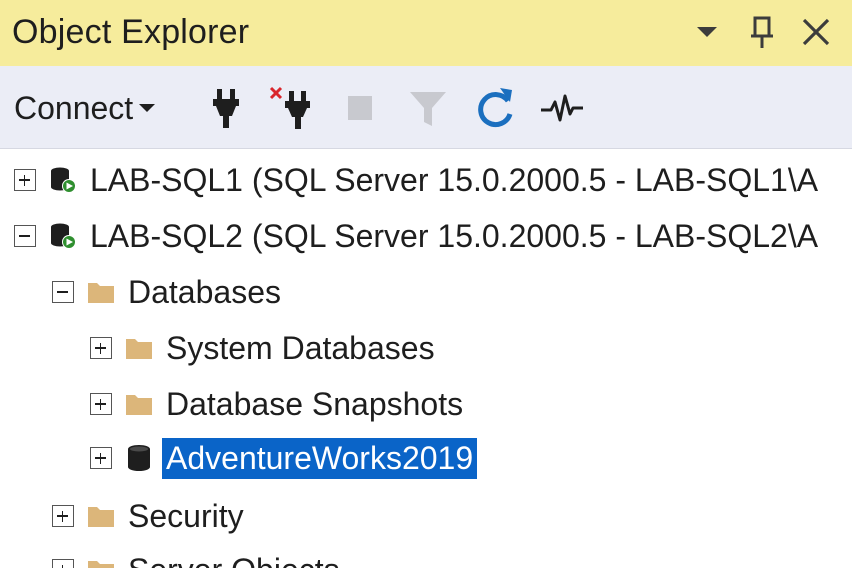 Image resolution: width=852 pixels, height=568 pixels. I want to click on refresh-button, so click(496, 108).